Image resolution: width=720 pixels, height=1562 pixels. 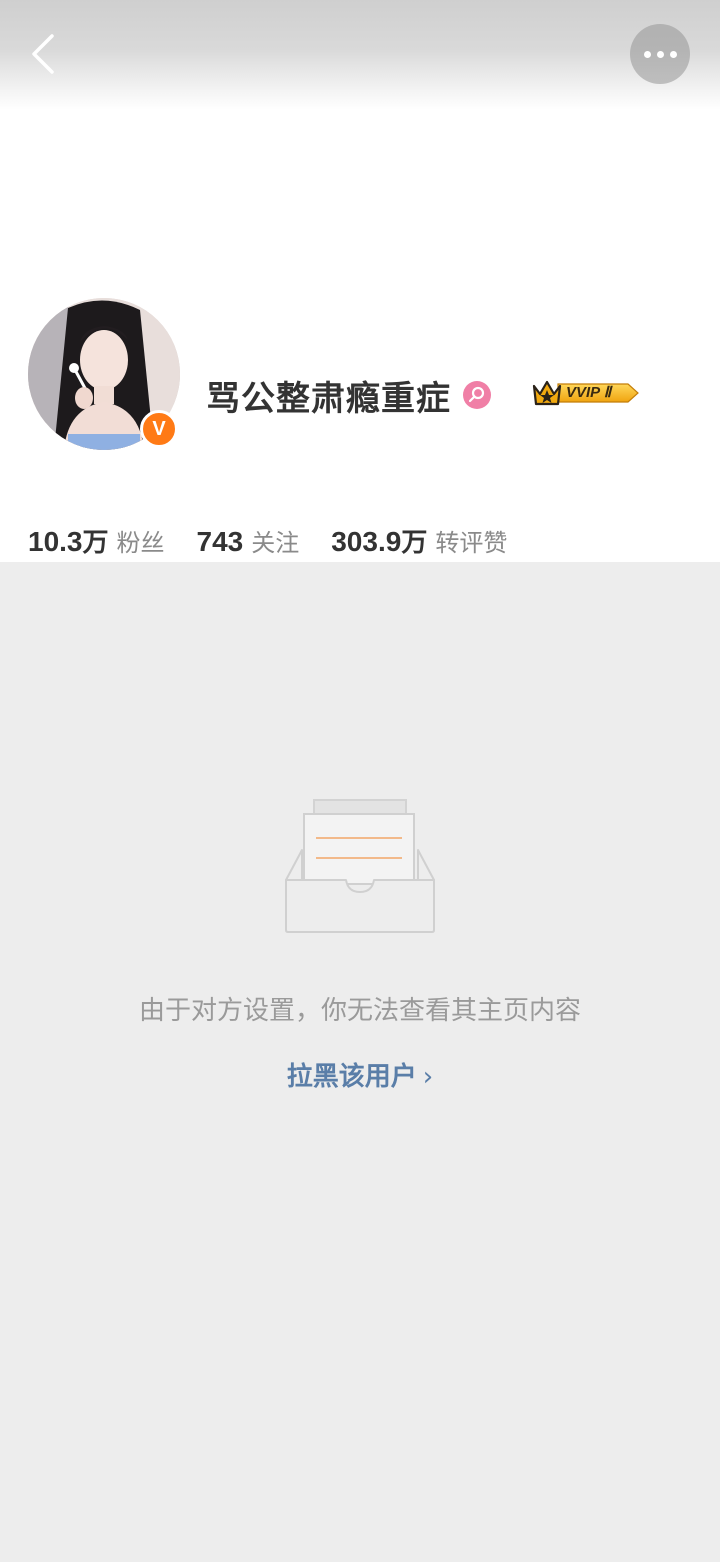 I want to click on back-button, so click(x=42, y=54).